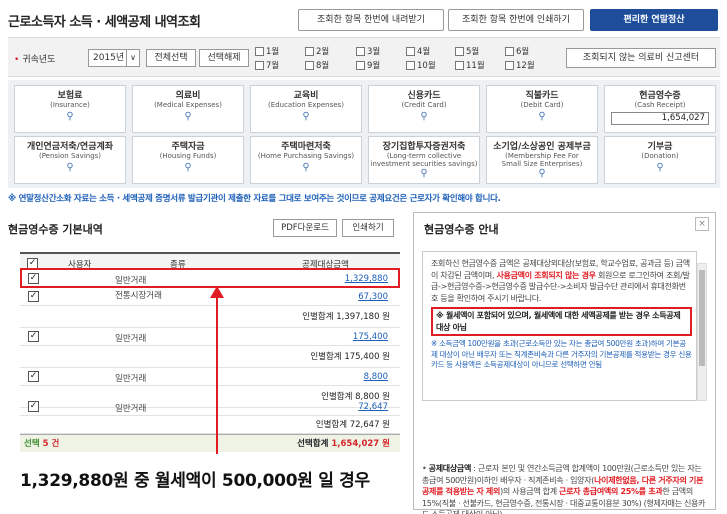  What do you see at coordinates (654, 20) in the screenshot?
I see `year-end-settlement-button: 편리한 연말정산` at bounding box center [654, 20].